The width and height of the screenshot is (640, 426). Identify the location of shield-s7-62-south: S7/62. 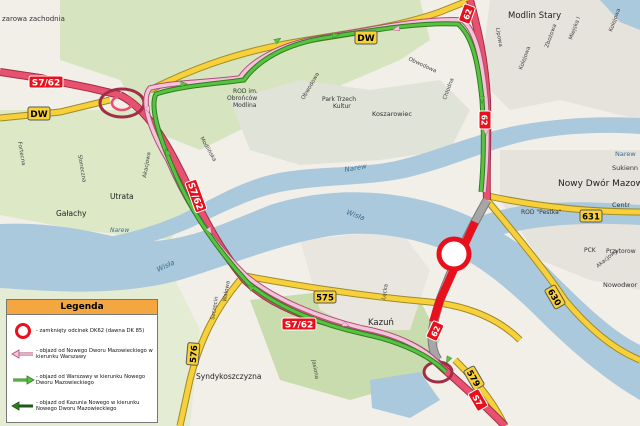
(299, 324).